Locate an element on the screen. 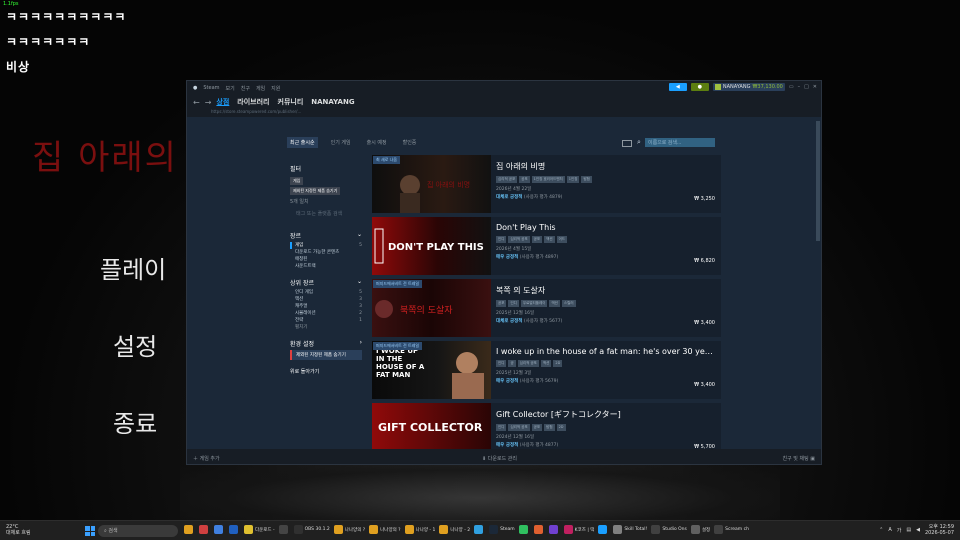  windows-start-icon is located at coordinates (90, 531).